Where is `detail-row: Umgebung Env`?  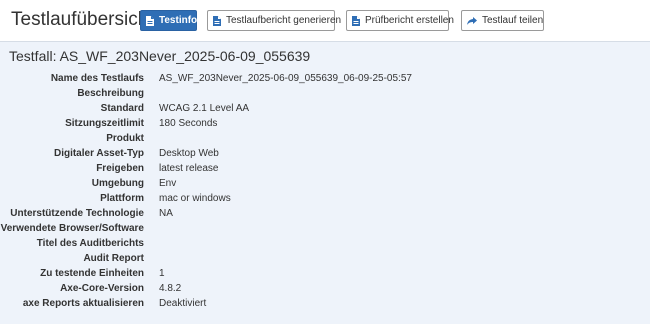 detail-row: Umgebung Env is located at coordinates (325, 185).